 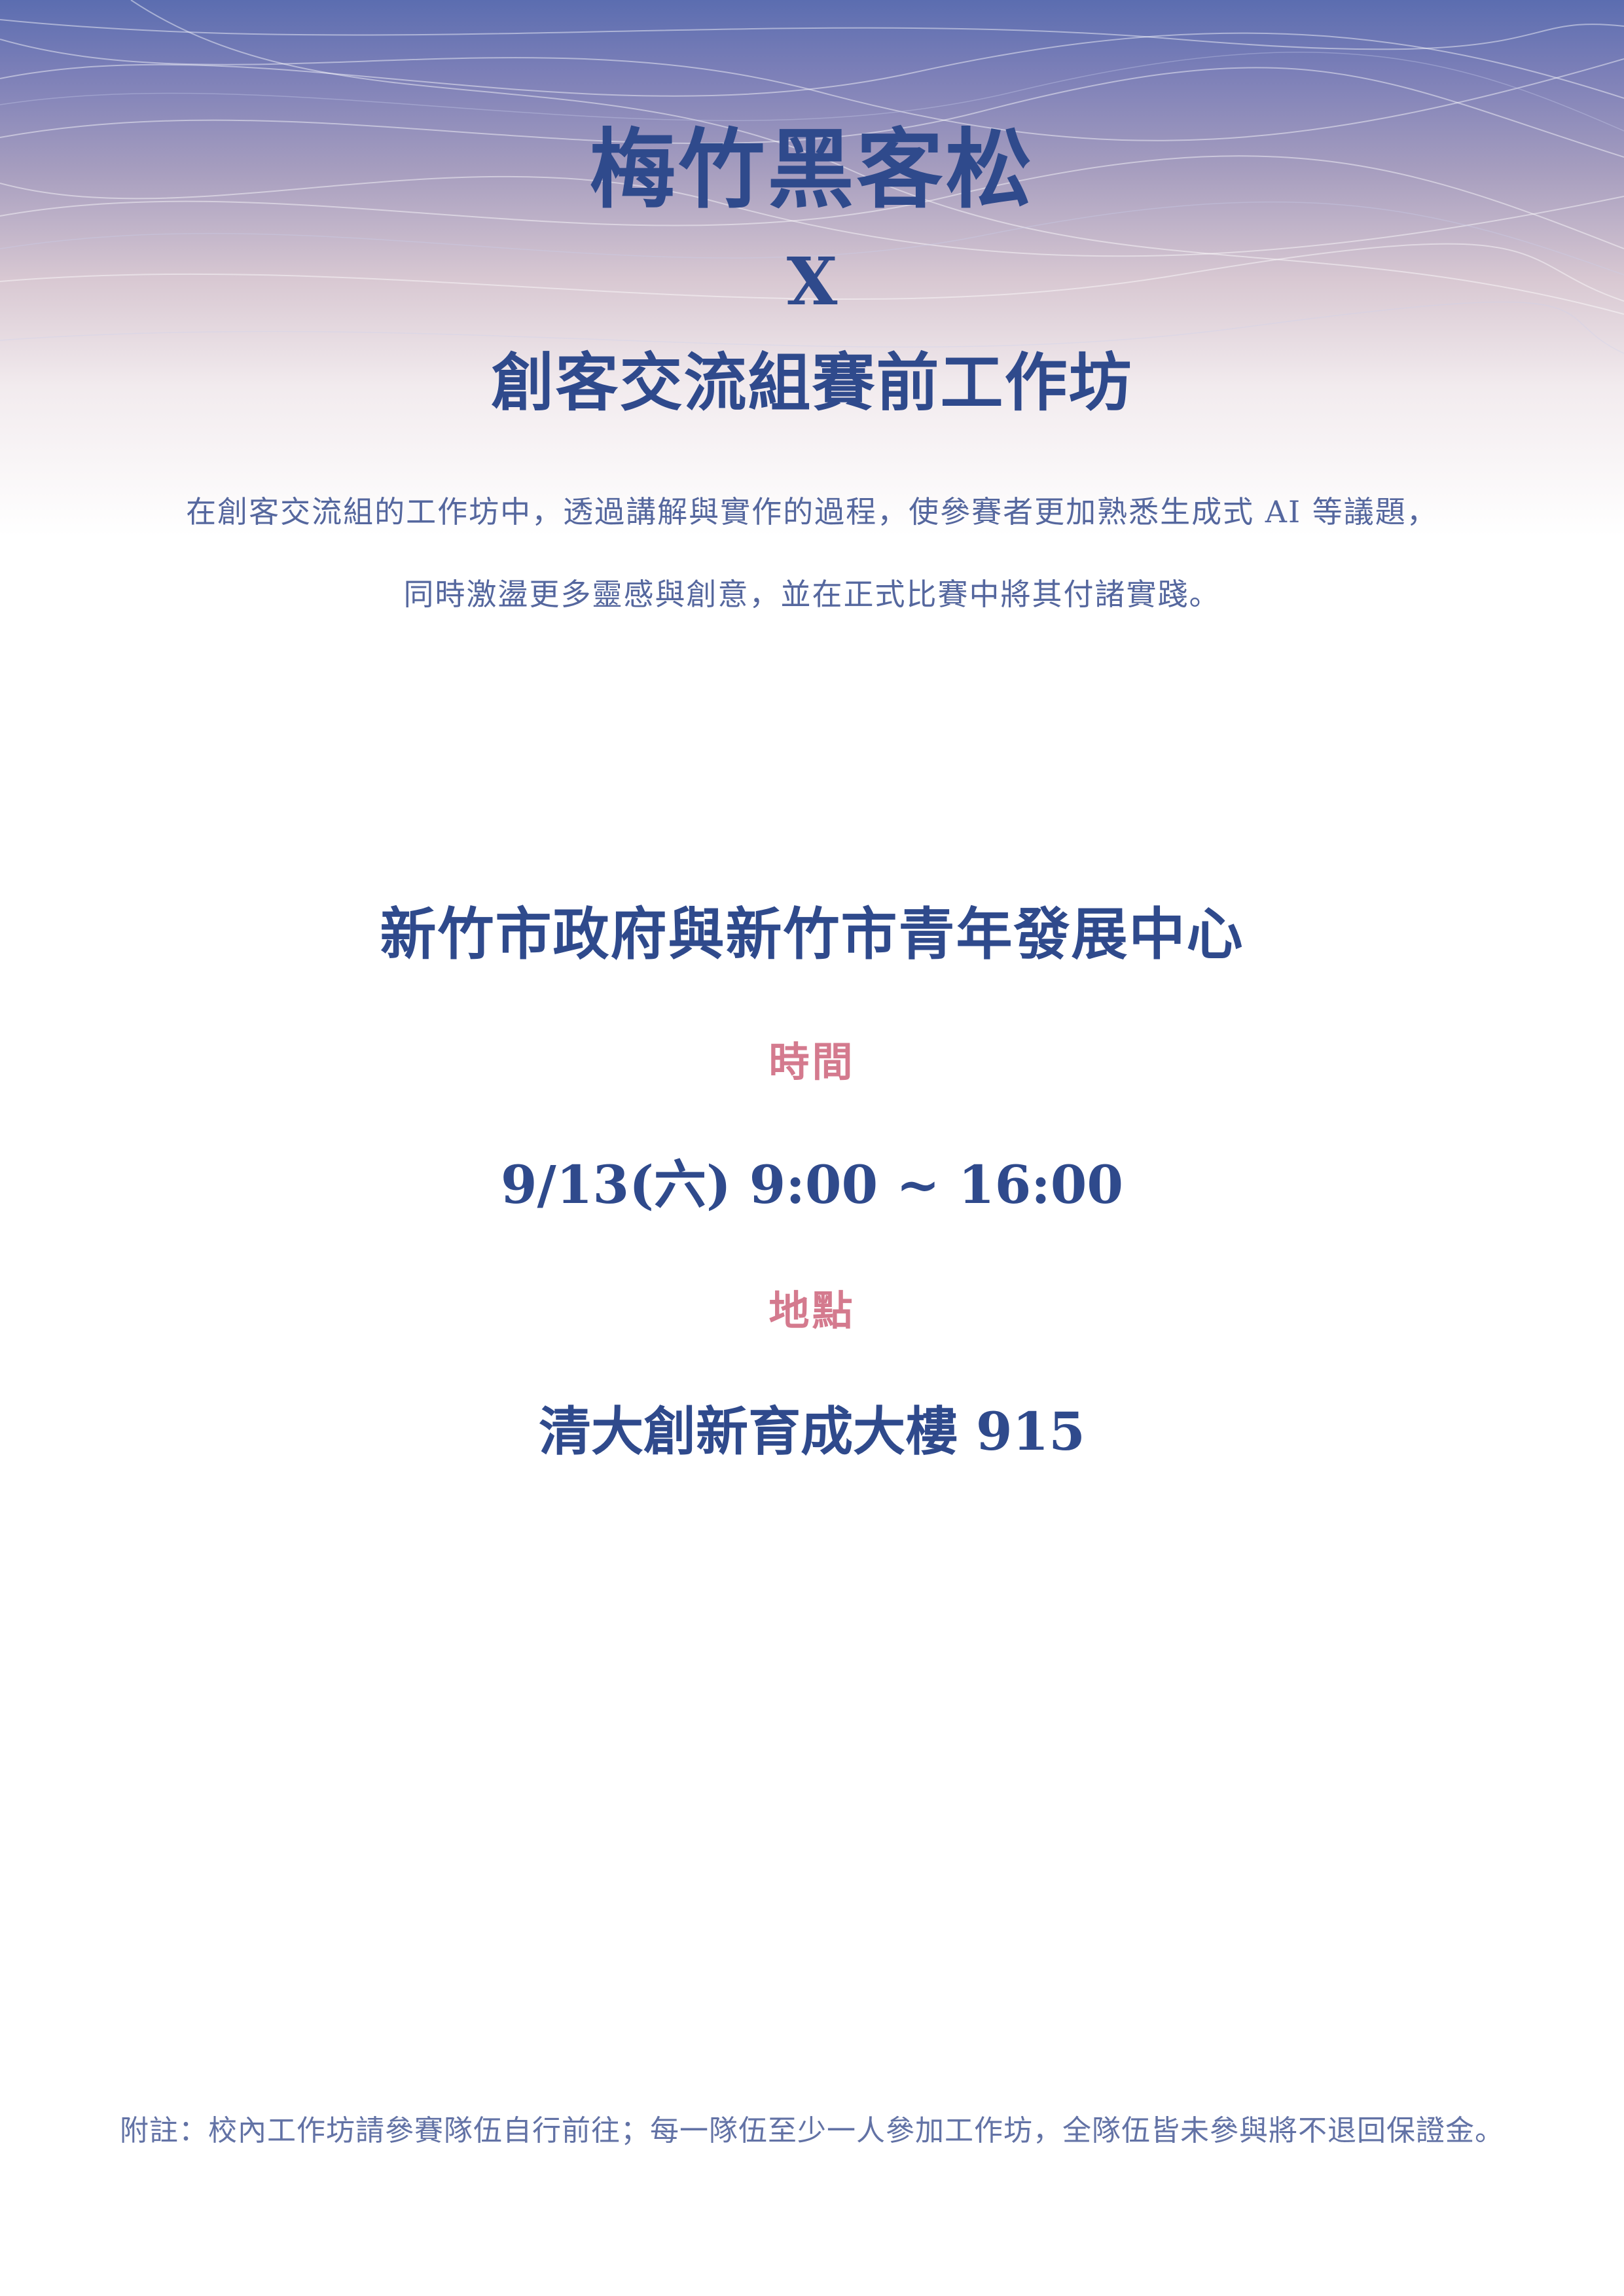 What do you see at coordinates (812, 1184) in the screenshot?
I see `time-value: 9/13(六) 9:00 ~ 16:00` at bounding box center [812, 1184].